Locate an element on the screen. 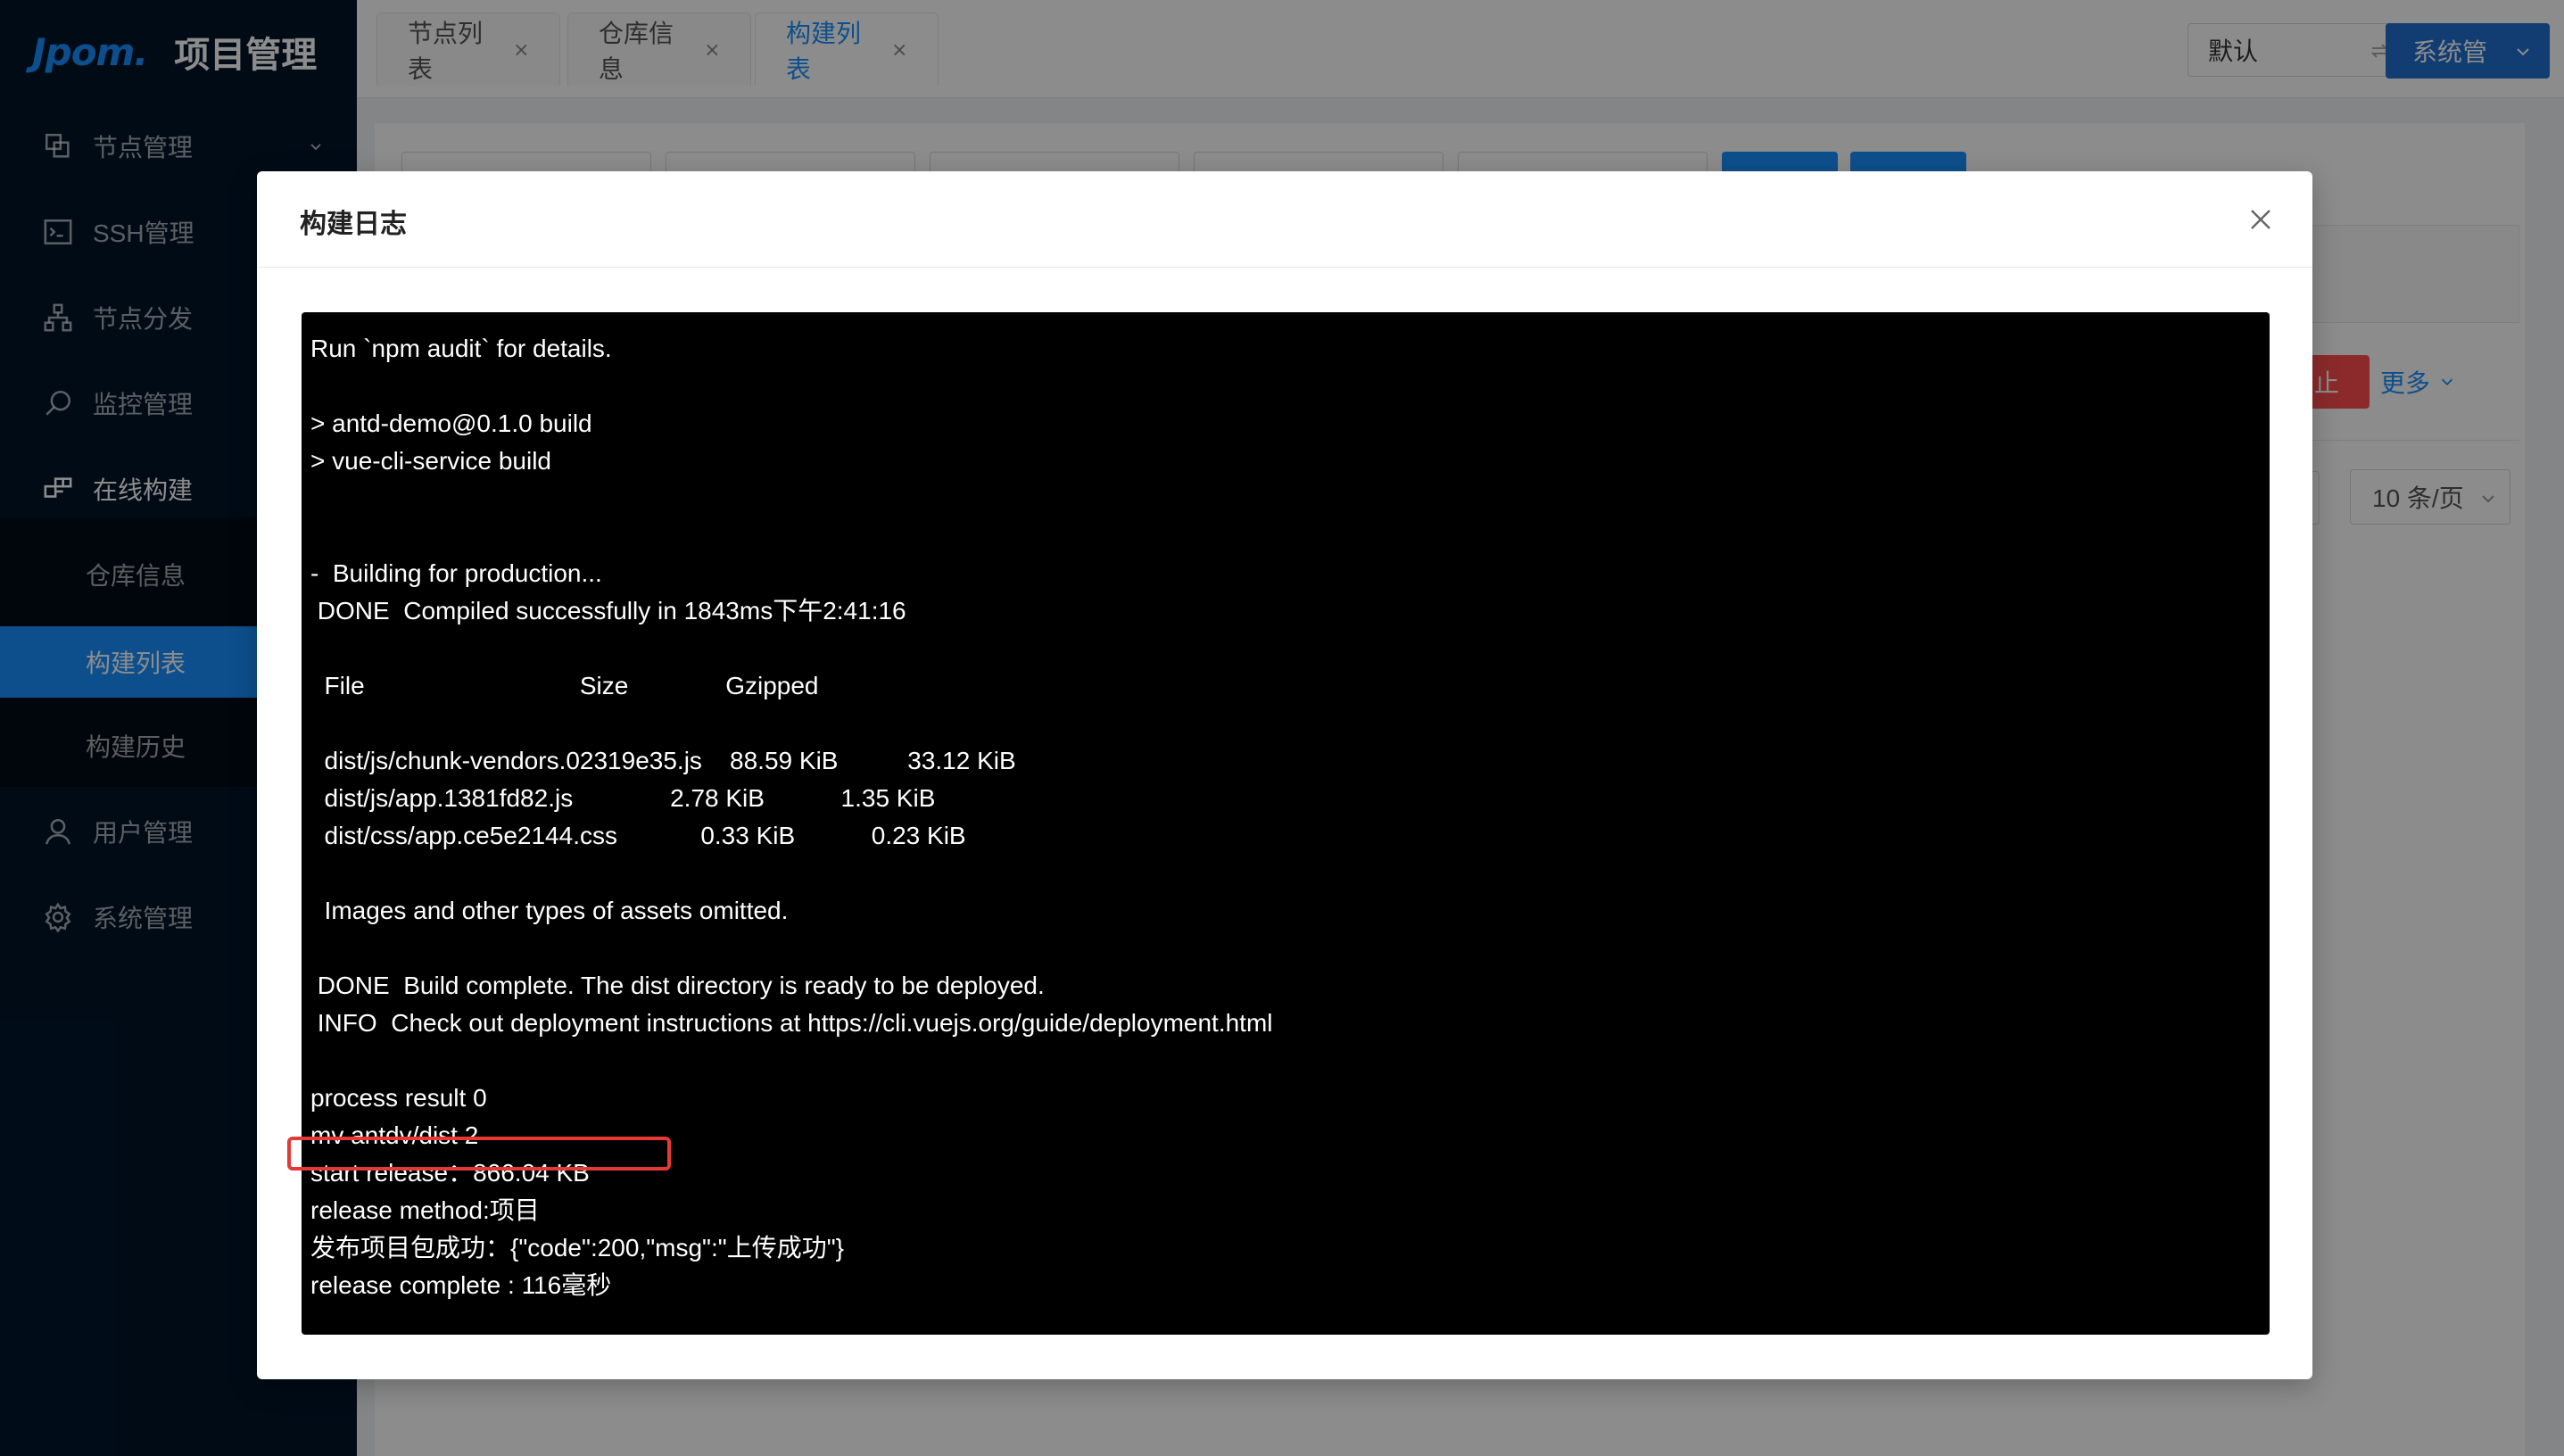 This screenshot has width=2564, height=1456. highlight-box is located at coordinates (479, 1154).